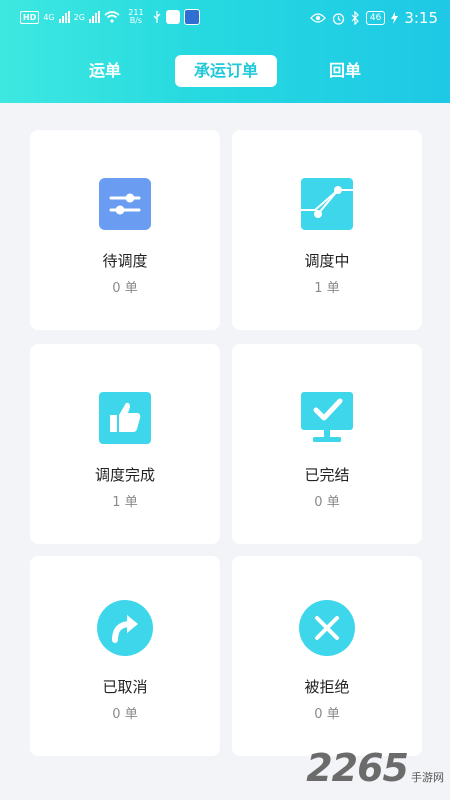  Describe the element at coordinates (327, 204) in the screenshot. I see `route-icon` at that location.